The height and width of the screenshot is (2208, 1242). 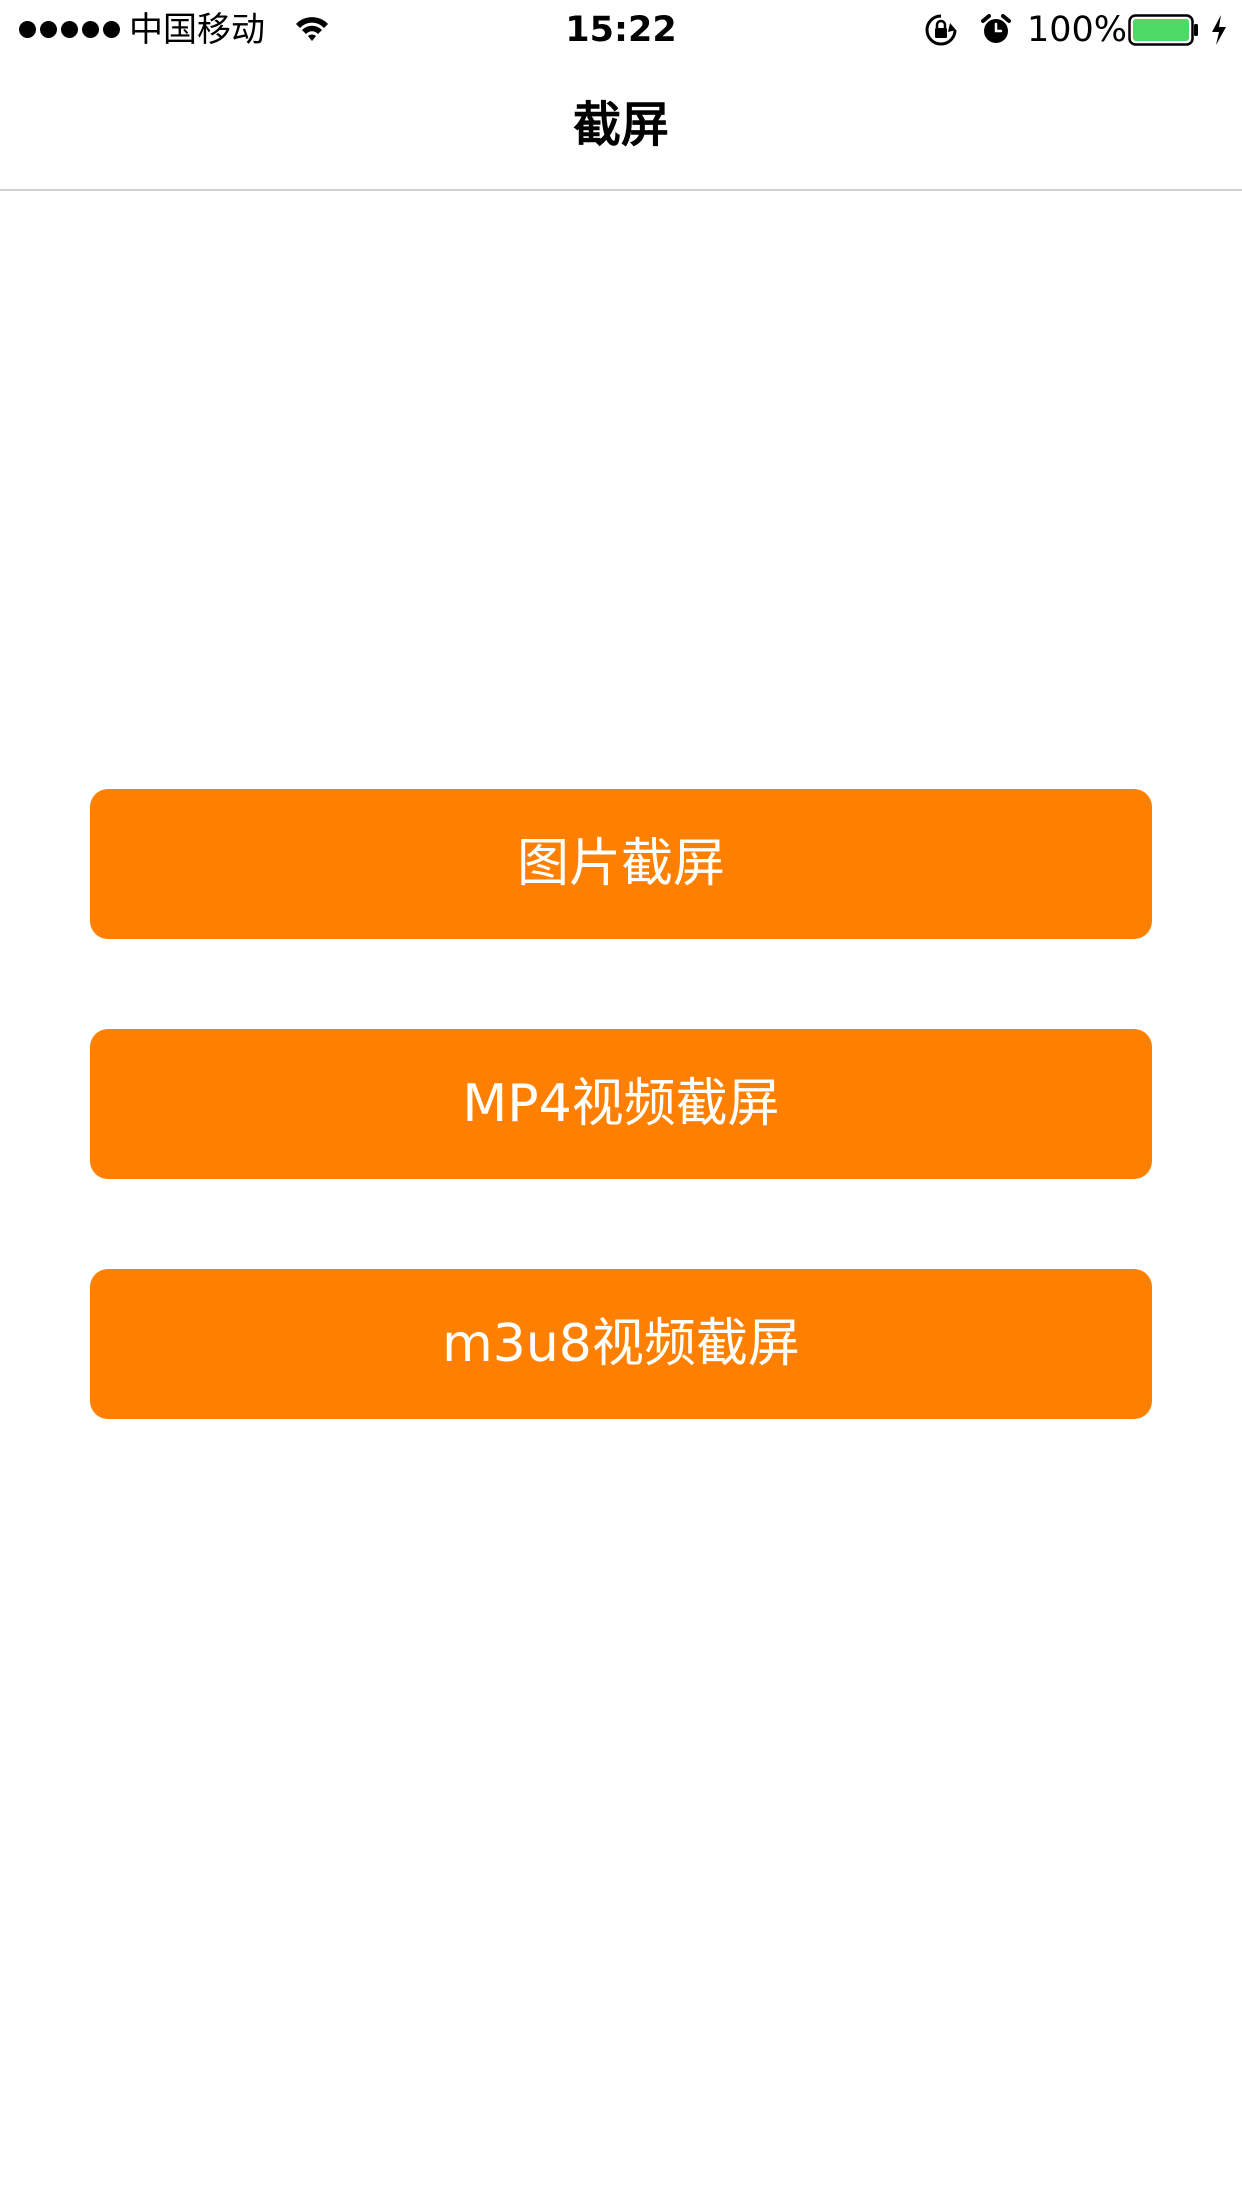 I want to click on battery-icon, so click(x=1163, y=30).